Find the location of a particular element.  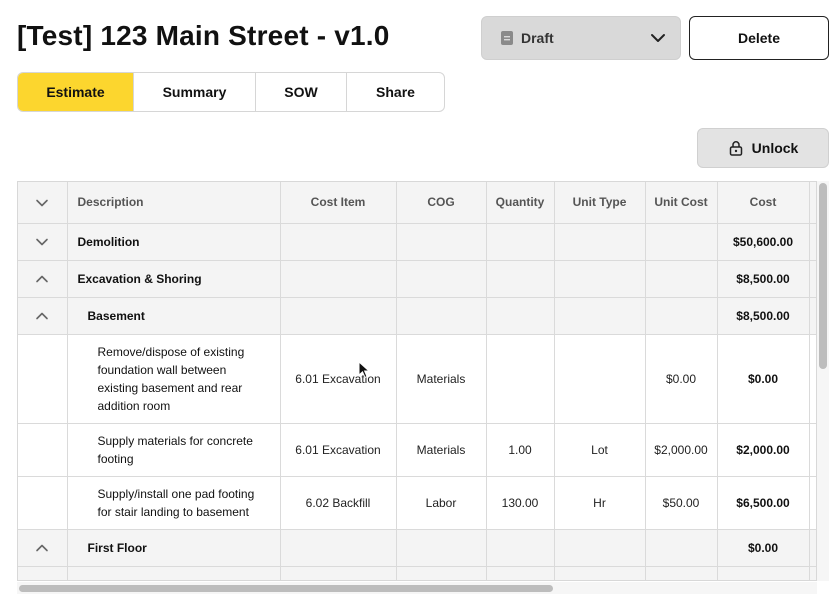

row-description: Excavation & Shoring is located at coordinates (174, 279).